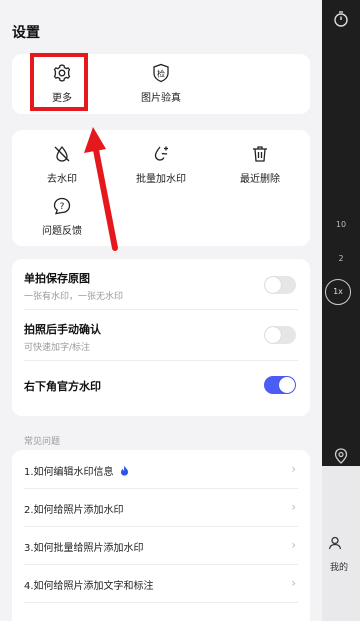 This screenshot has width=360, height=621. What do you see at coordinates (341, 258) in the screenshot?
I see `zoom-level-2: 2` at bounding box center [341, 258].